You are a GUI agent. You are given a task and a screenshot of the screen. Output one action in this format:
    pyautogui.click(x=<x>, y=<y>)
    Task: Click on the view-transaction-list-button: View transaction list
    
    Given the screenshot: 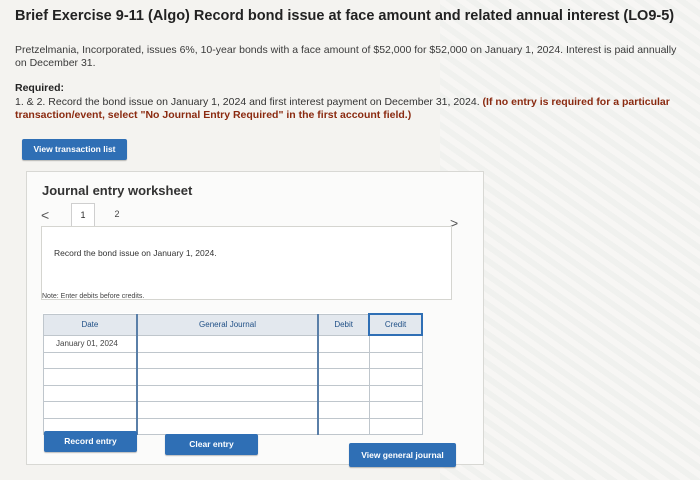 What is the action you would take?
    pyautogui.click(x=74, y=149)
    